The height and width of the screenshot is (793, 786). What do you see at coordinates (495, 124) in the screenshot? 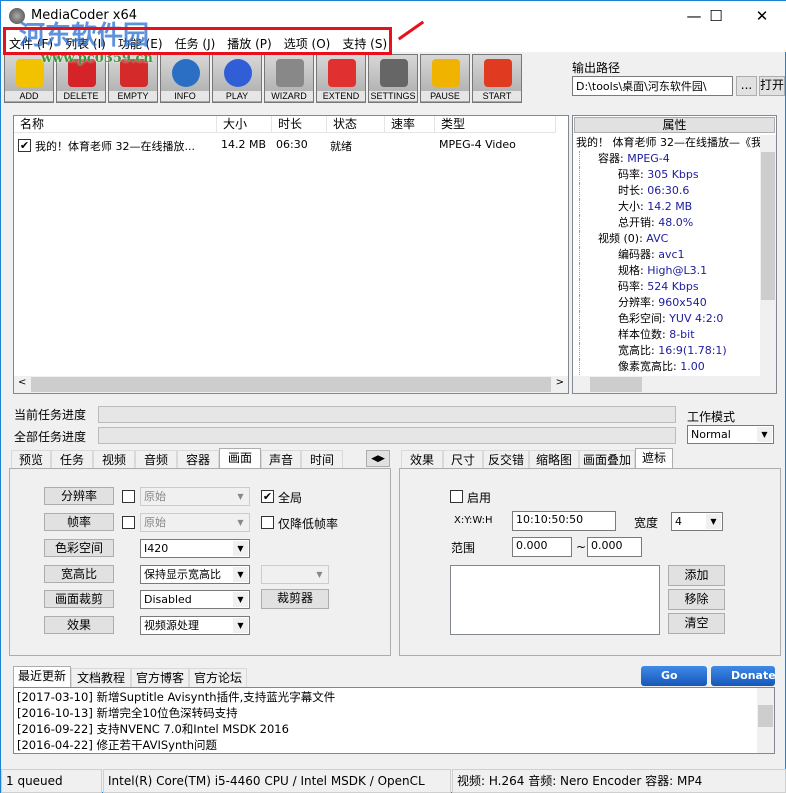
I see `column-header: 类型` at bounding box center [495, 124].